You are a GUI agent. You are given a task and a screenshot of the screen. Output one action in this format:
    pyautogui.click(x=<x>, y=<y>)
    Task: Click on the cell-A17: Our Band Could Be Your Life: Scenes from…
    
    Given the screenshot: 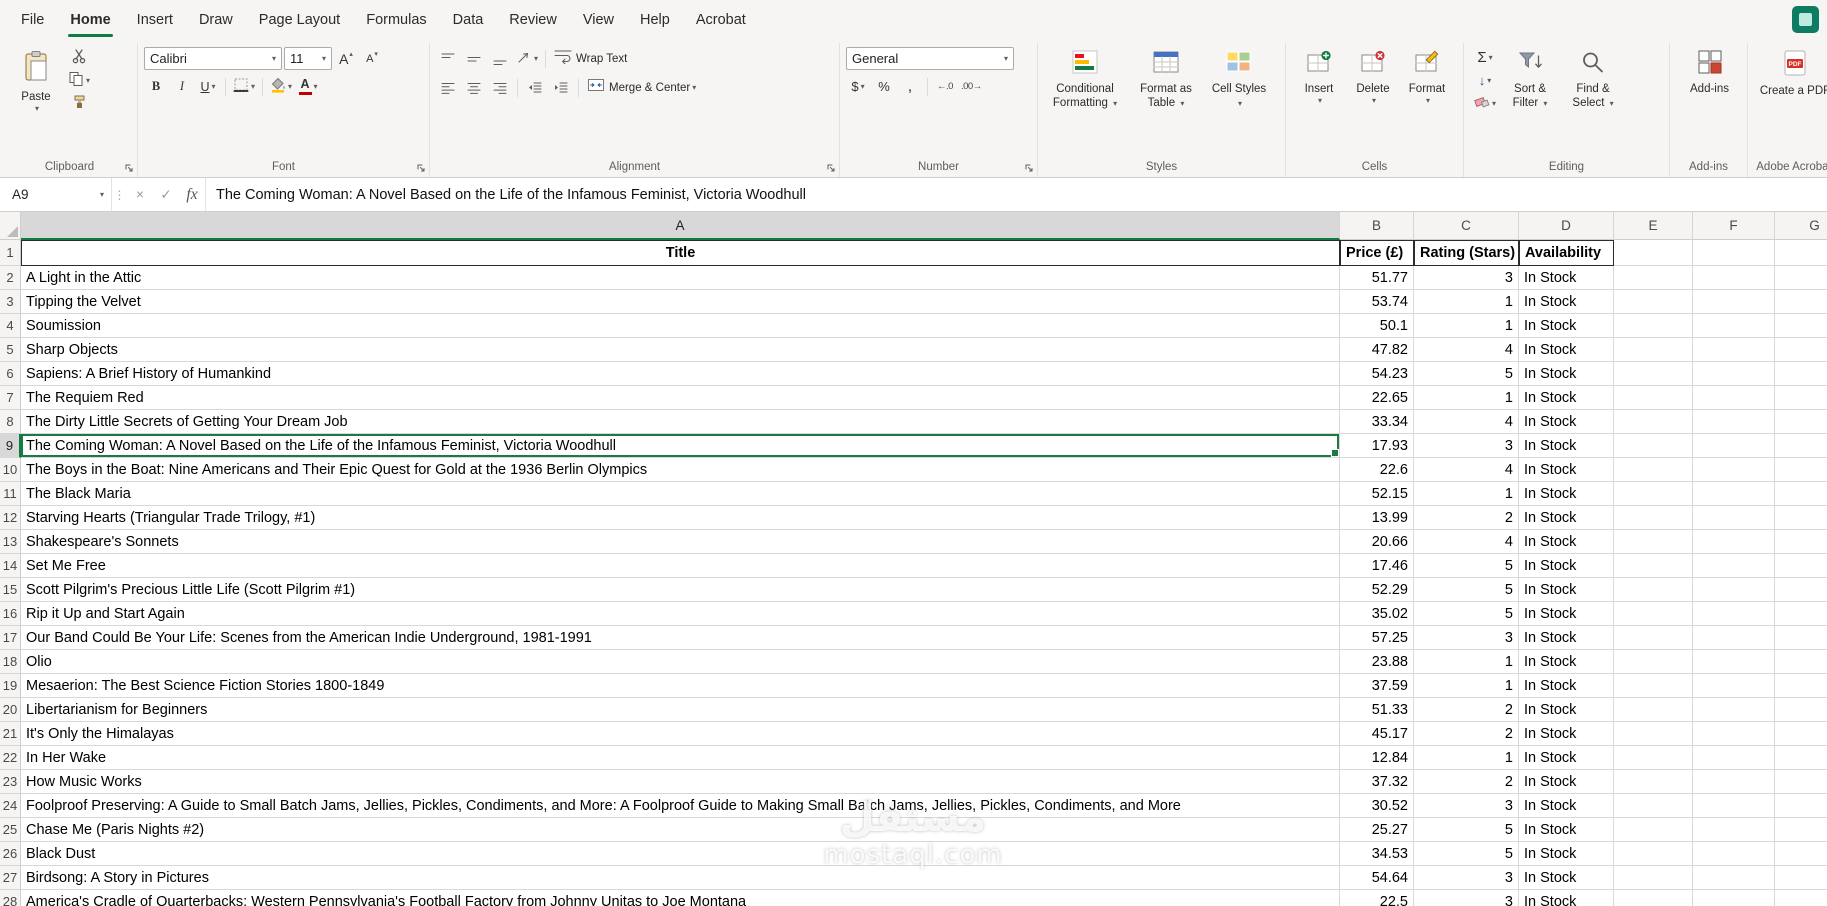 What is the action you would take?
    pyautogui.click(x=680, y=638)
    